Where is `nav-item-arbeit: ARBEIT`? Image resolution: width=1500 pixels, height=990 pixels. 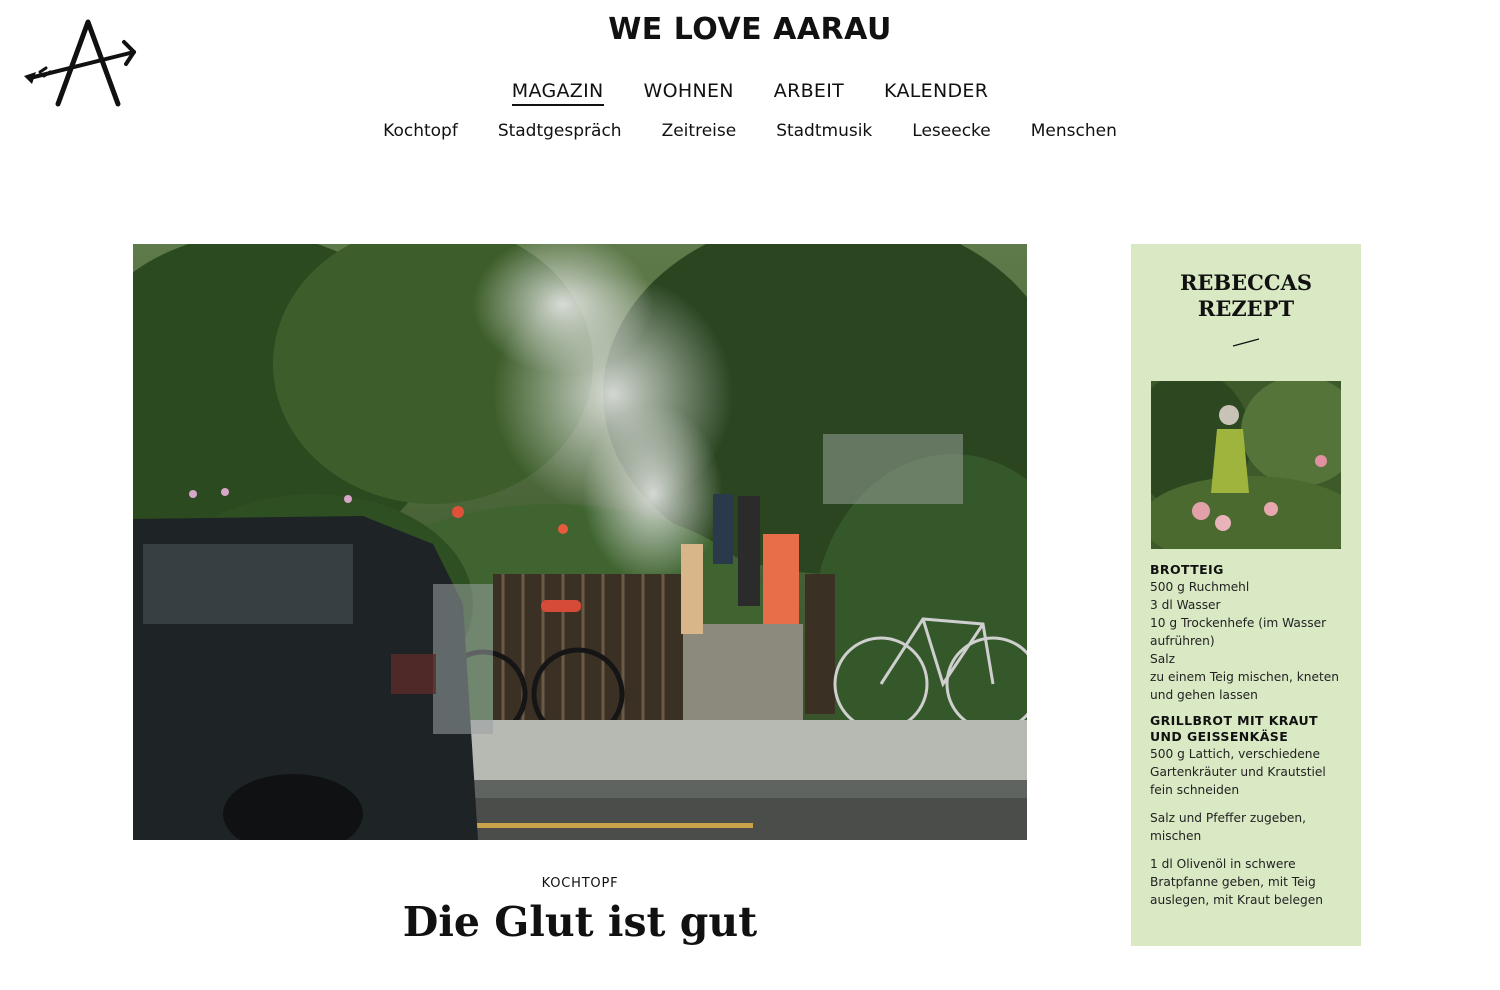
nav-item-arbeit: ARBEIT is located at coordinates (809, 93).